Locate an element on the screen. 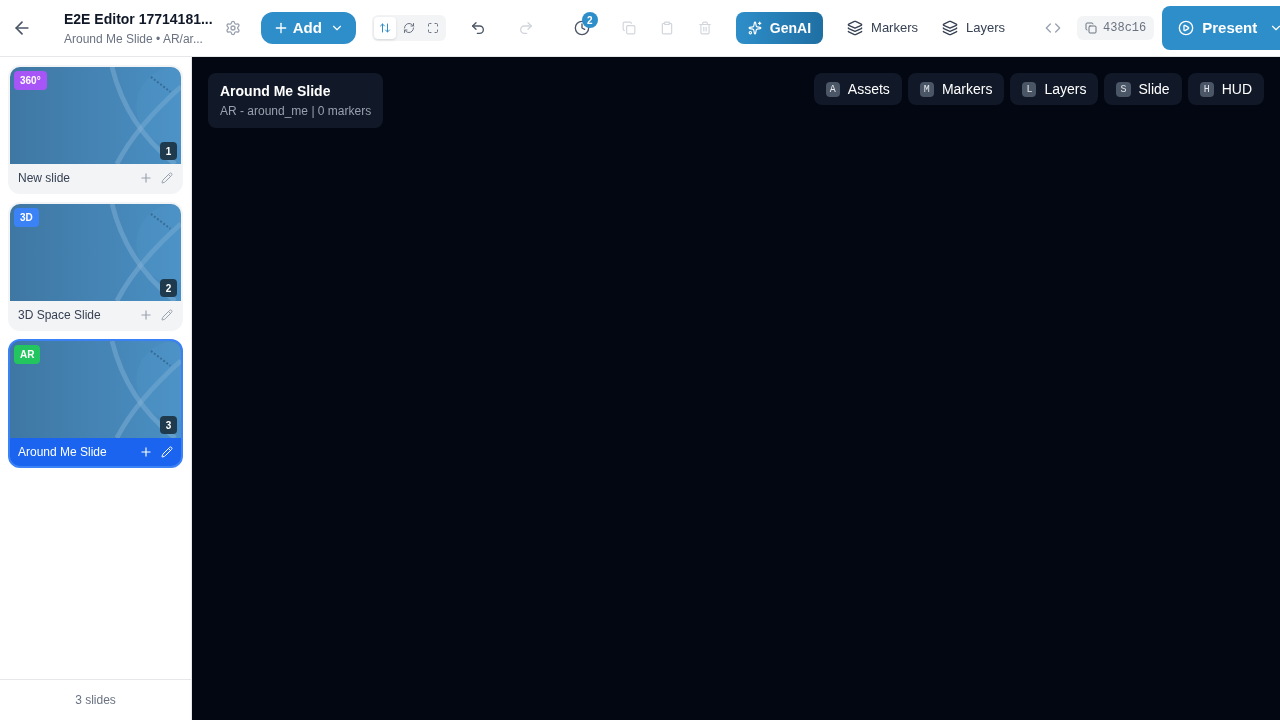 Image resolution: width=1280 pixels, height=720 pixels. history-button: 2 is located at coordinates (581, 28).